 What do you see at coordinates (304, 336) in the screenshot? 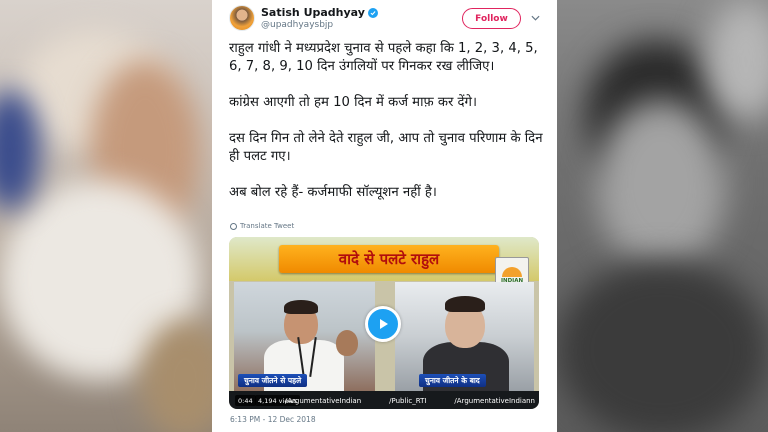
I see `video-panel-before: चुनाव जीतने से पहले` at bounding box center [304, 336].